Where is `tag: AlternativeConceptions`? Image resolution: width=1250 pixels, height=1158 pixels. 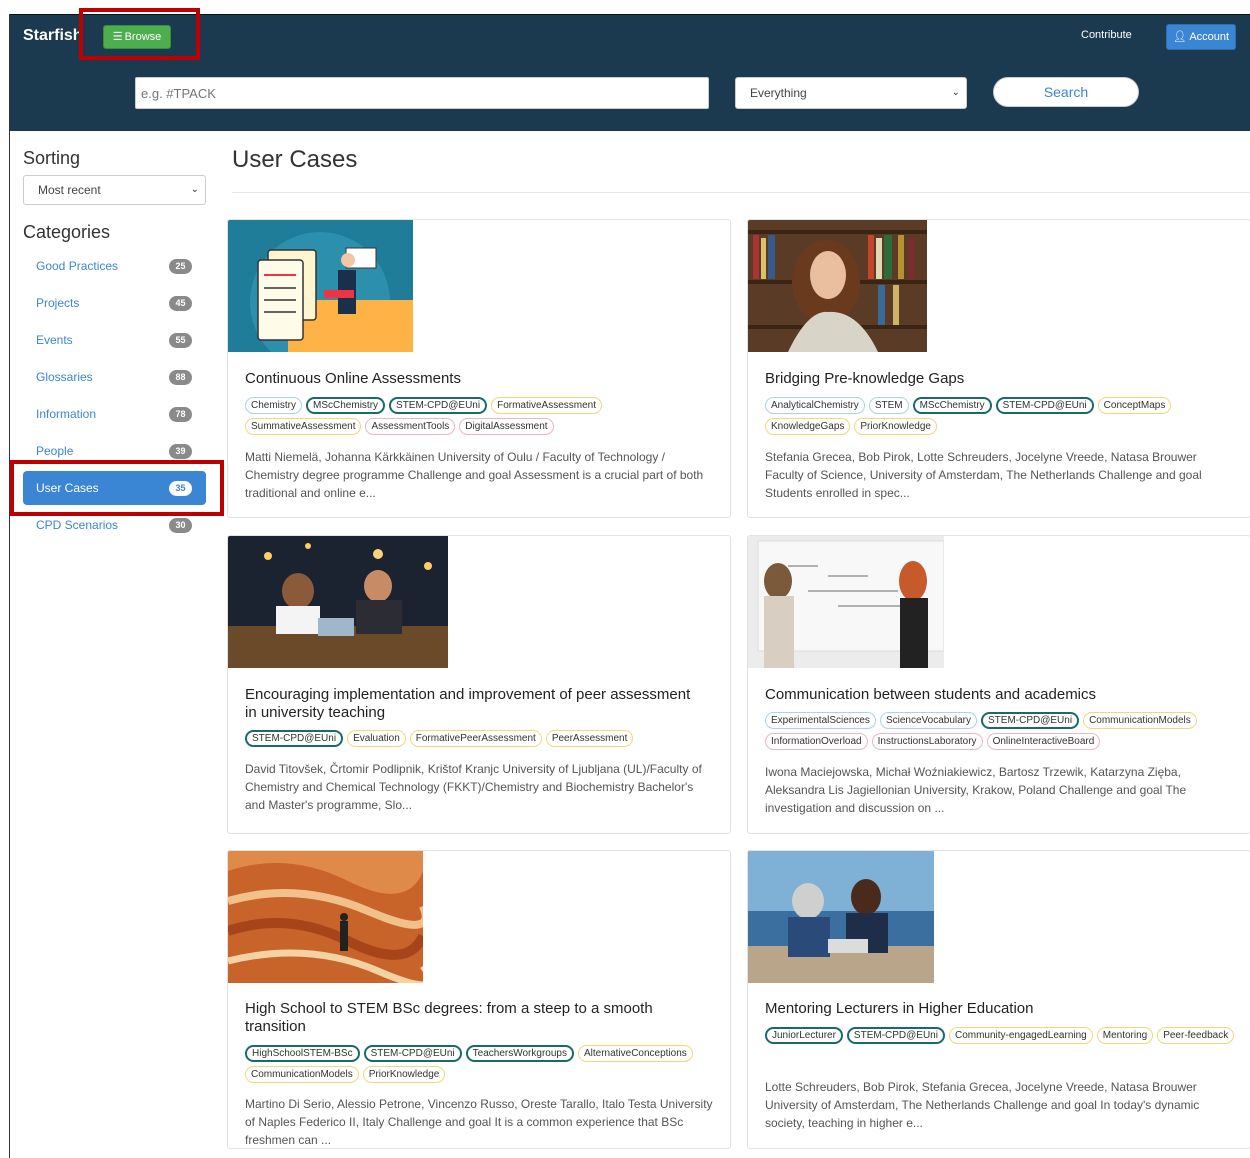
tag: AlternativeConceptions is located at coordinates (635, 1053).